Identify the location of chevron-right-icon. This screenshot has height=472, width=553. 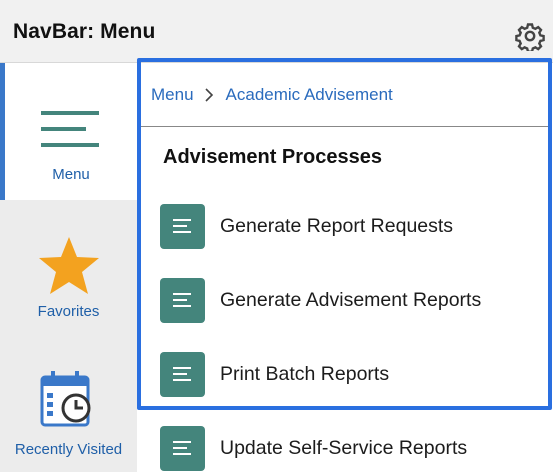
(208, 95).